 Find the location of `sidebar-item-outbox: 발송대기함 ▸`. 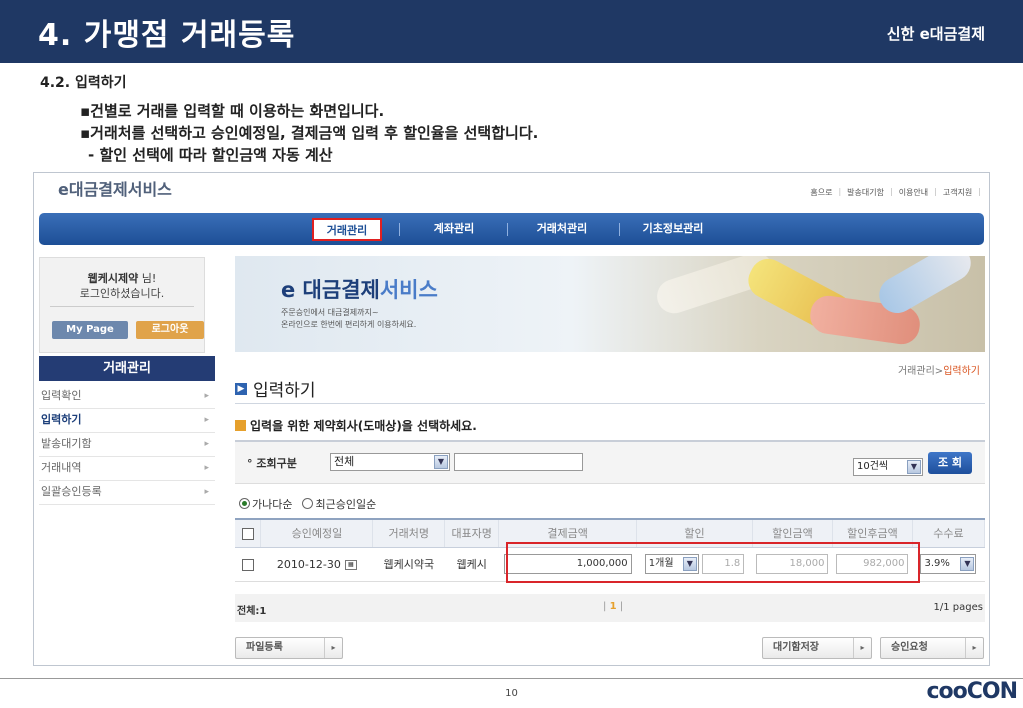

sidebar-item-outbox: 발송대기함 ▸ is located at coordinates (127, 445).